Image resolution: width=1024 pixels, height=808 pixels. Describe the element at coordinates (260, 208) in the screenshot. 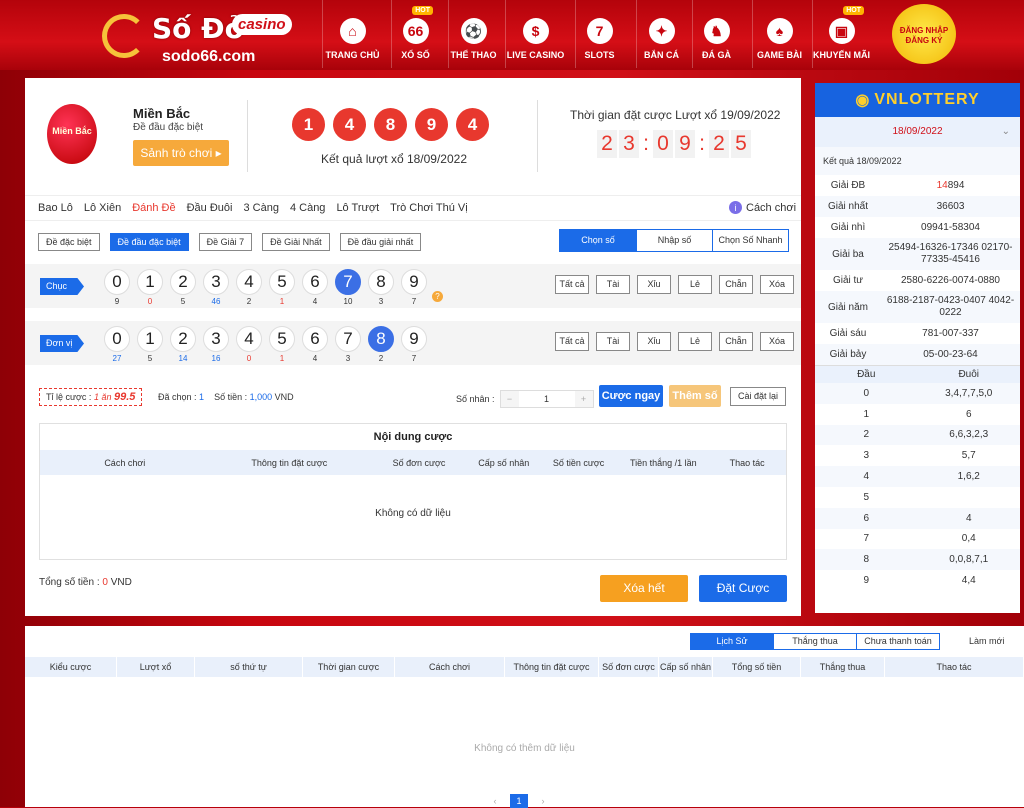

I see `tab-item: 3 Càng` at that location.